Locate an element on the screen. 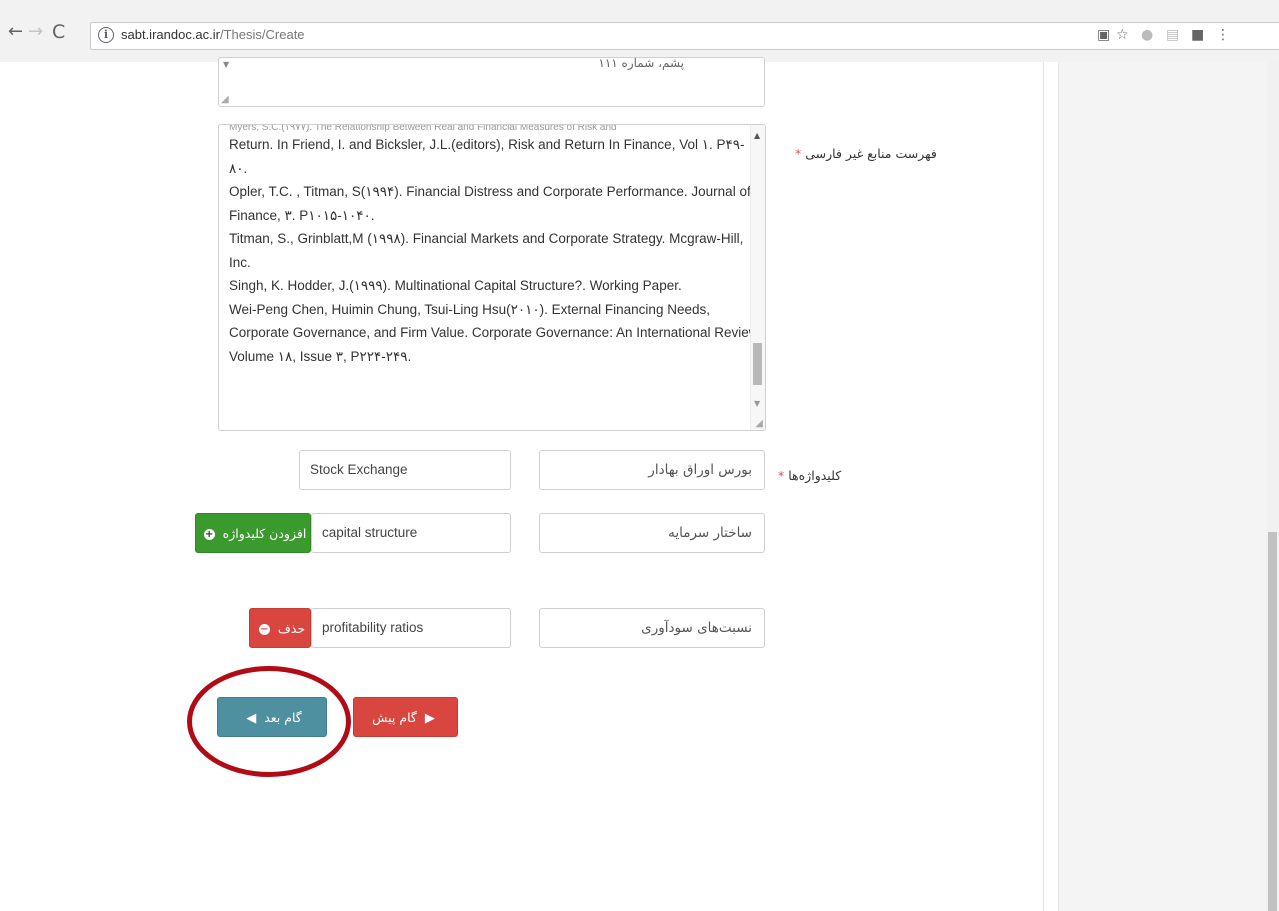  refs-line: Inc. is located at coordinates (240, 262).